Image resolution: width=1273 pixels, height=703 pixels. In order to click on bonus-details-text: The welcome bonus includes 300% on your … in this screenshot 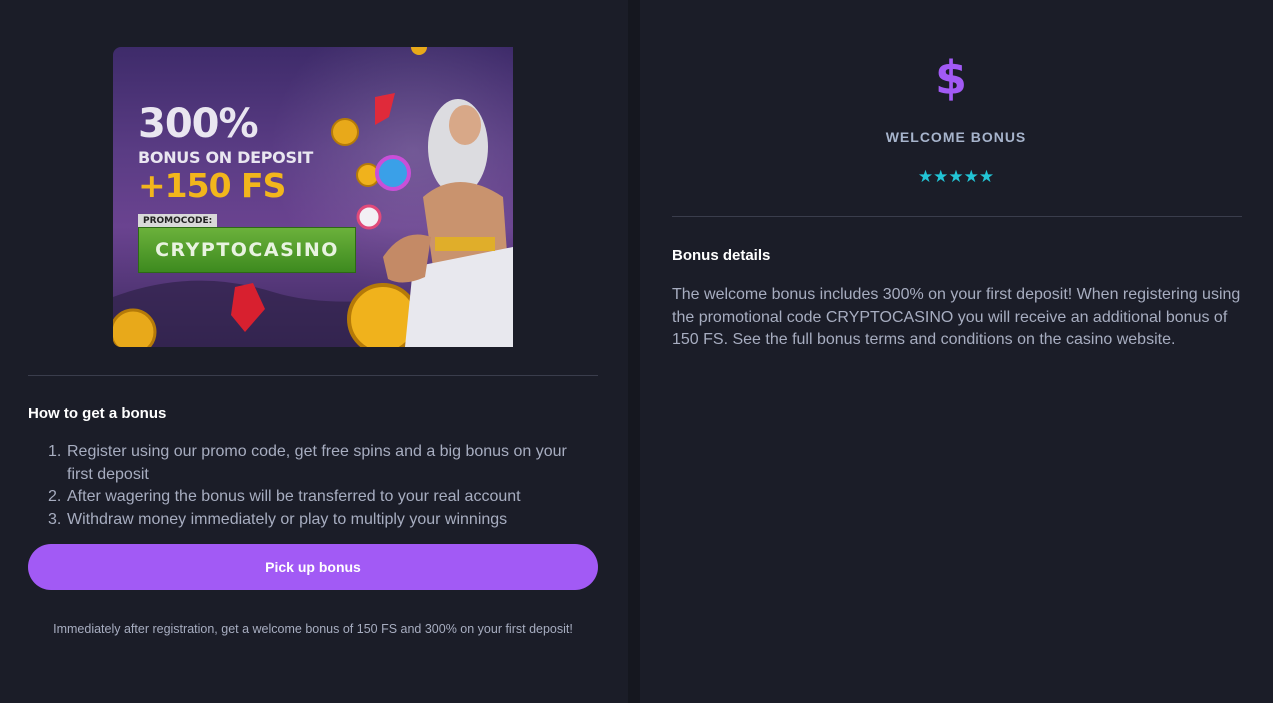, I will do `click(956, 317)`.